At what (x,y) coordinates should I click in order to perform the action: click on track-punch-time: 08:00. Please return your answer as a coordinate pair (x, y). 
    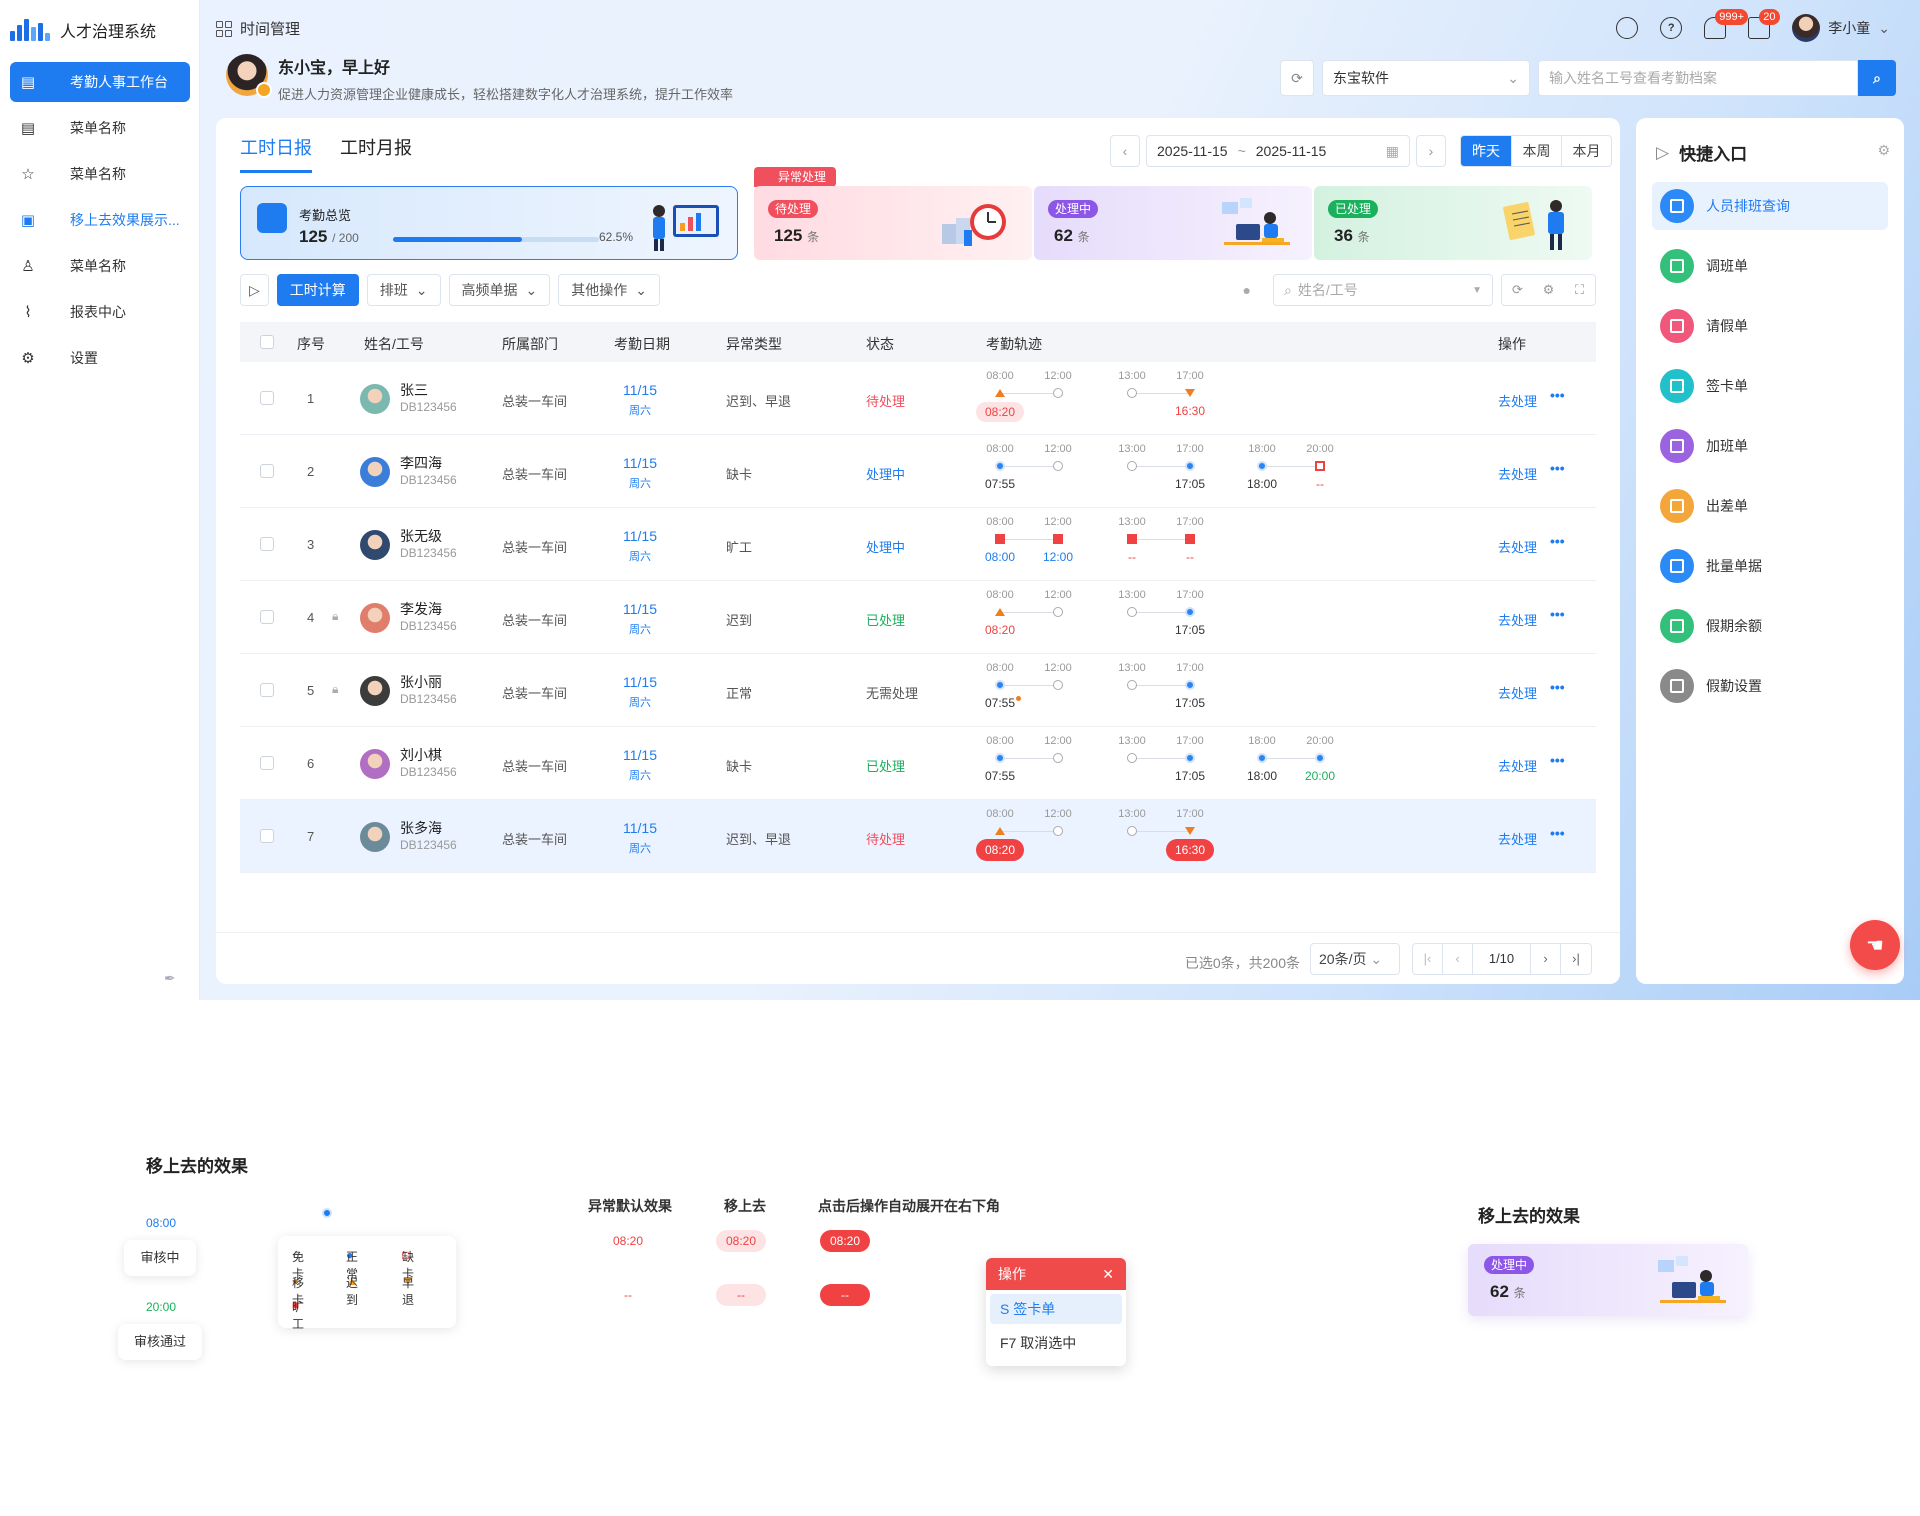
    Looking at the image, I should click on (1000, 557).